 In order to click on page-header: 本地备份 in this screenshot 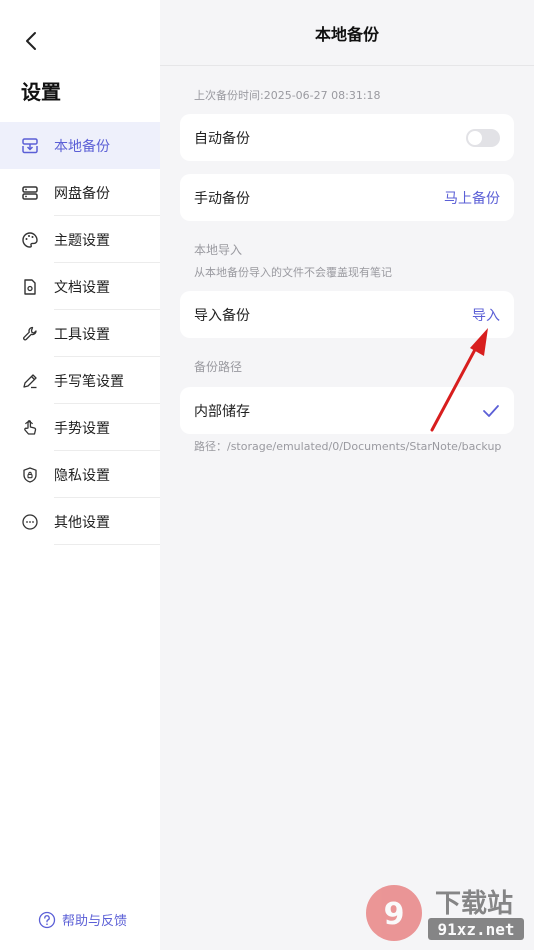, I will do `click(347, 33)`.